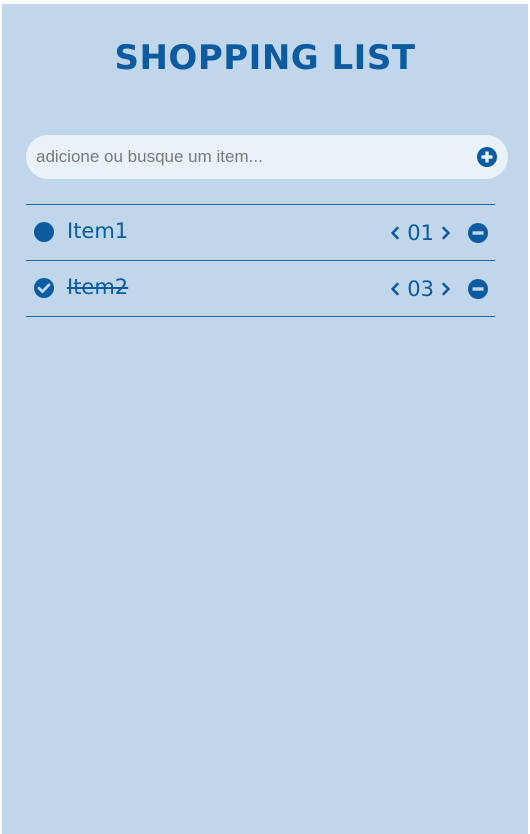 This screenshot has width=530, height=834. I want to click on quantity-value: 03, so click(420, 289).